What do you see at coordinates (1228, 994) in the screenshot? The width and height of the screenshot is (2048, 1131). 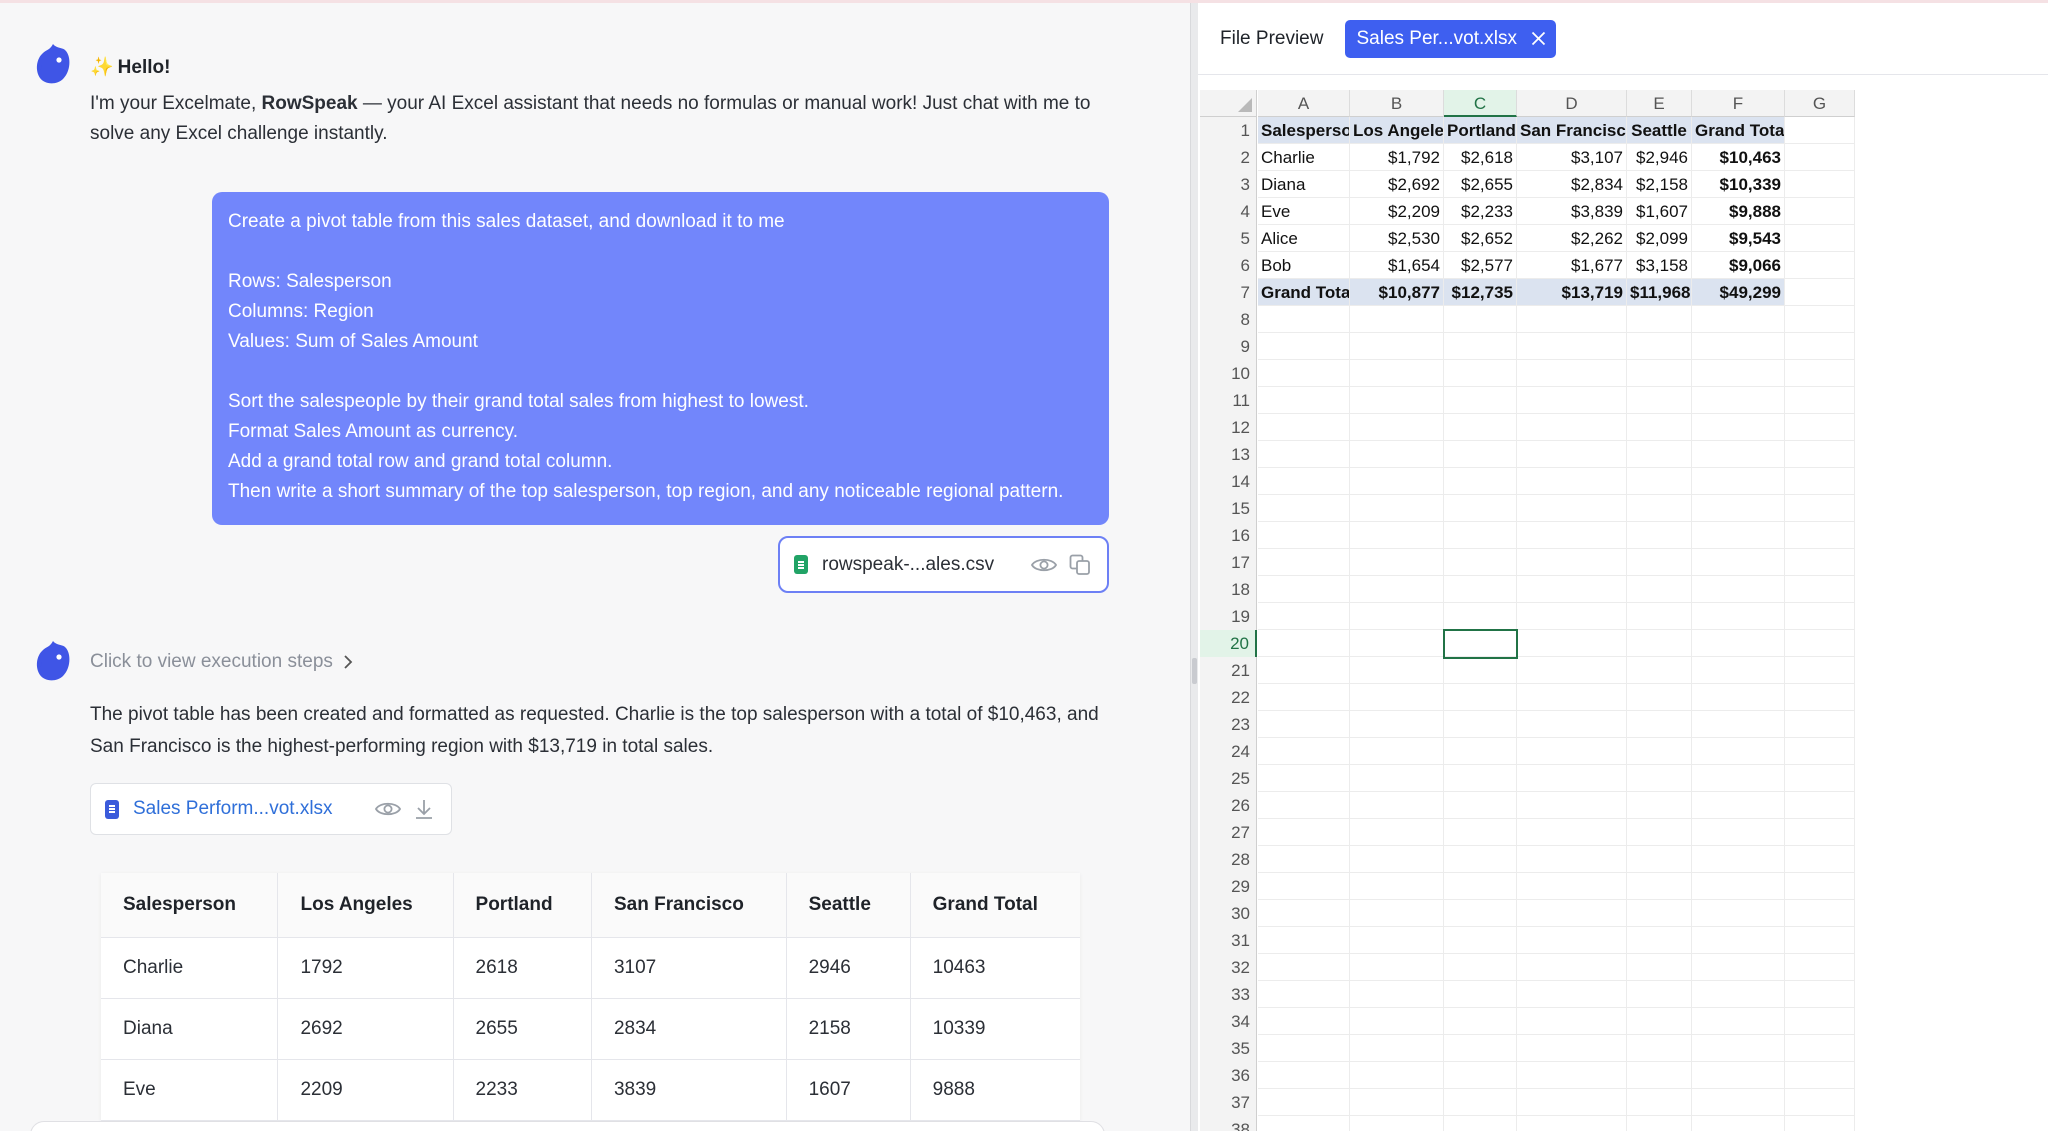 I see `row-header: 33` at bounding box center [1228, 994].